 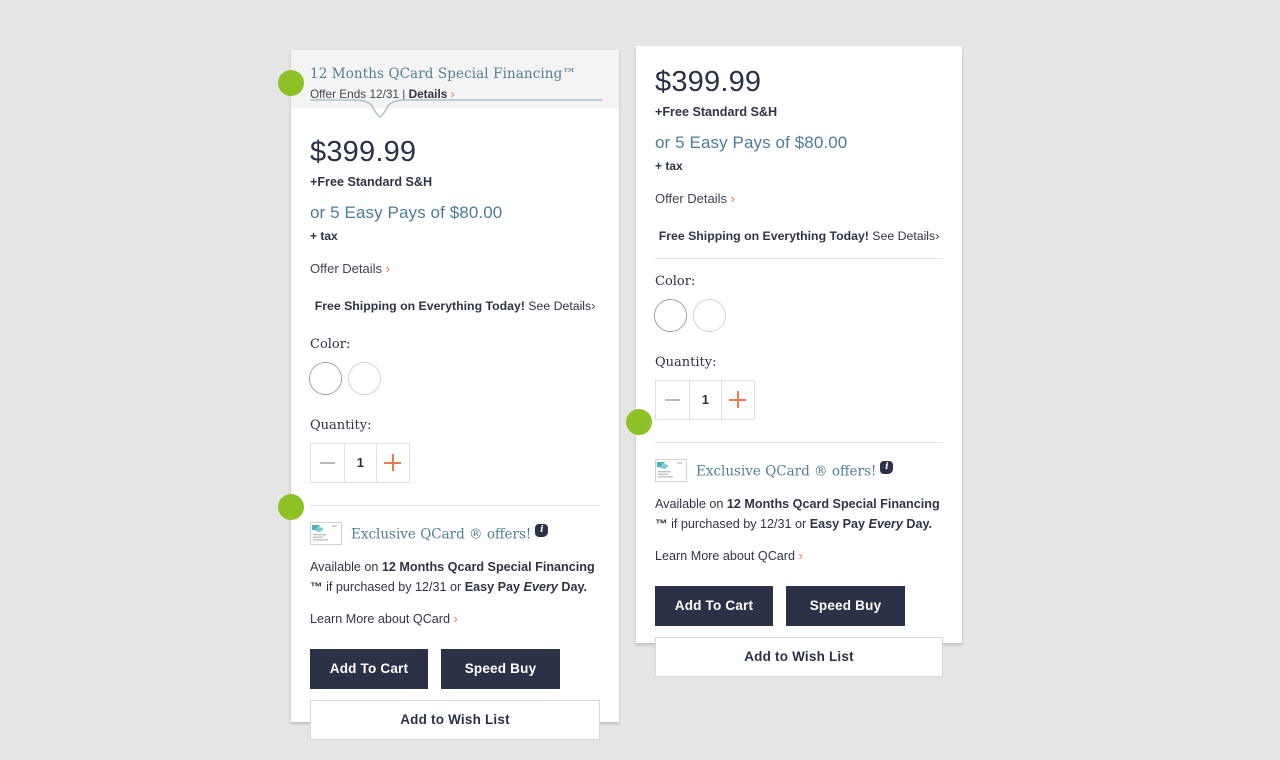 I want to click on color-section-left: Color:, so click(x=455, y=353).